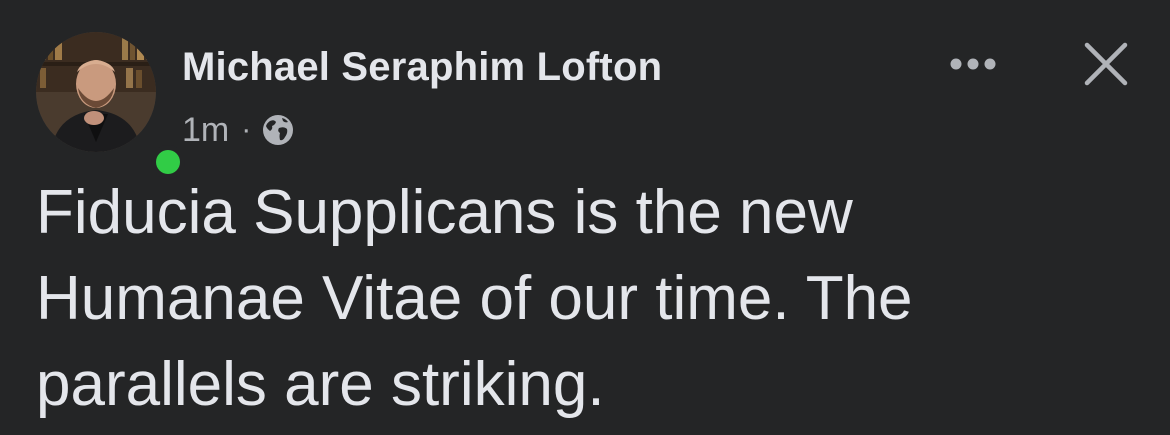 This screenshot has height=435, width=1170. I want to click on author-avatar-container, so click(110, 105).